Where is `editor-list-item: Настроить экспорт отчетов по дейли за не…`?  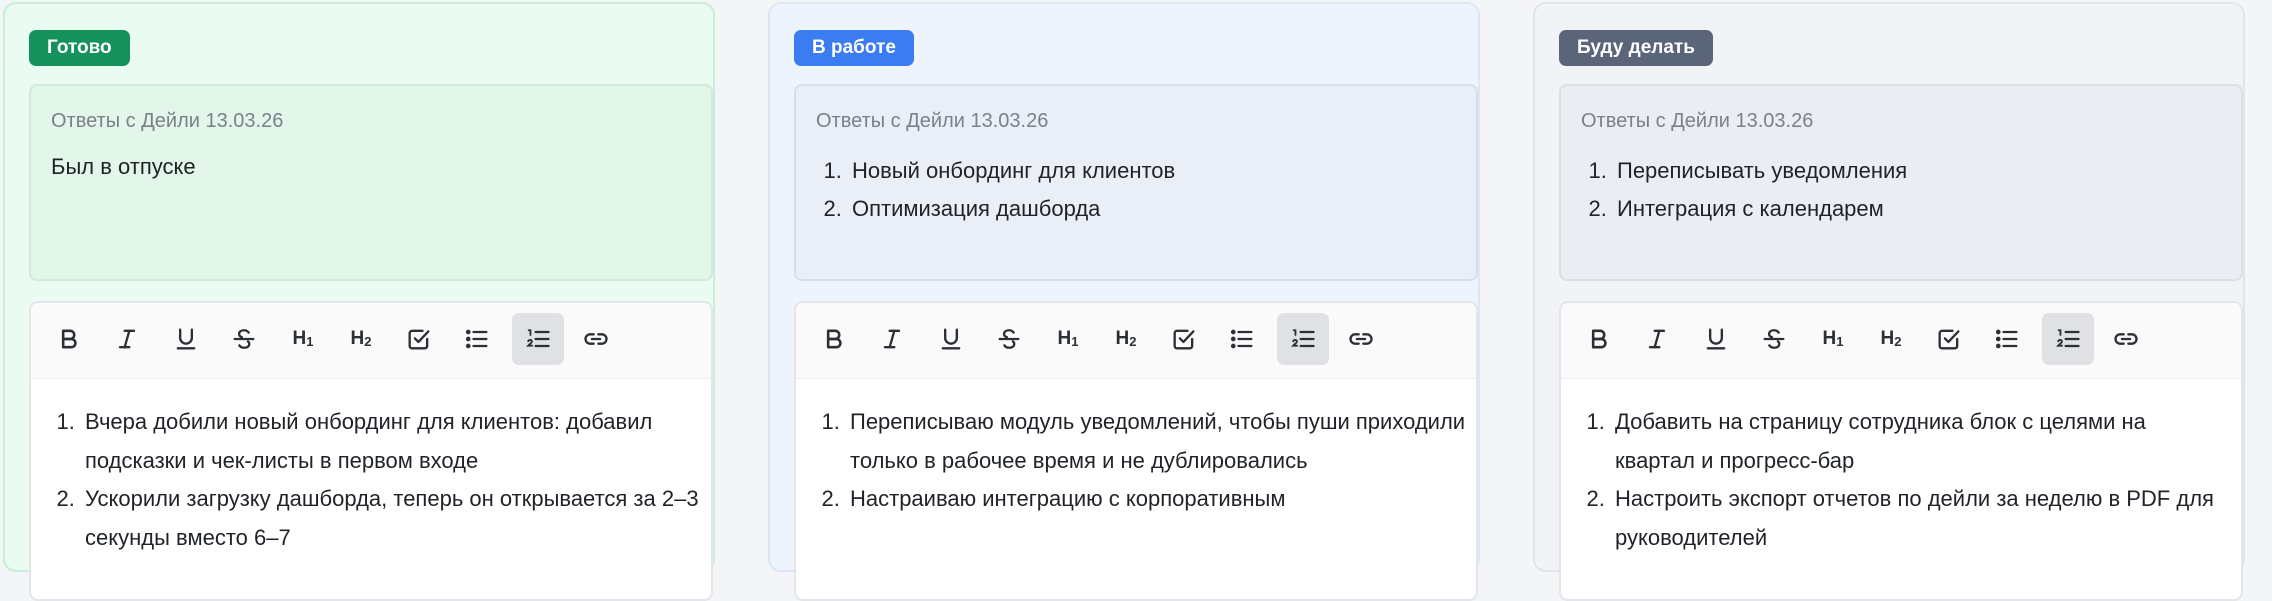
editor-list-item: Настроить экспорт отчетов по дейли за не… is located at coordinates (1921, 518).